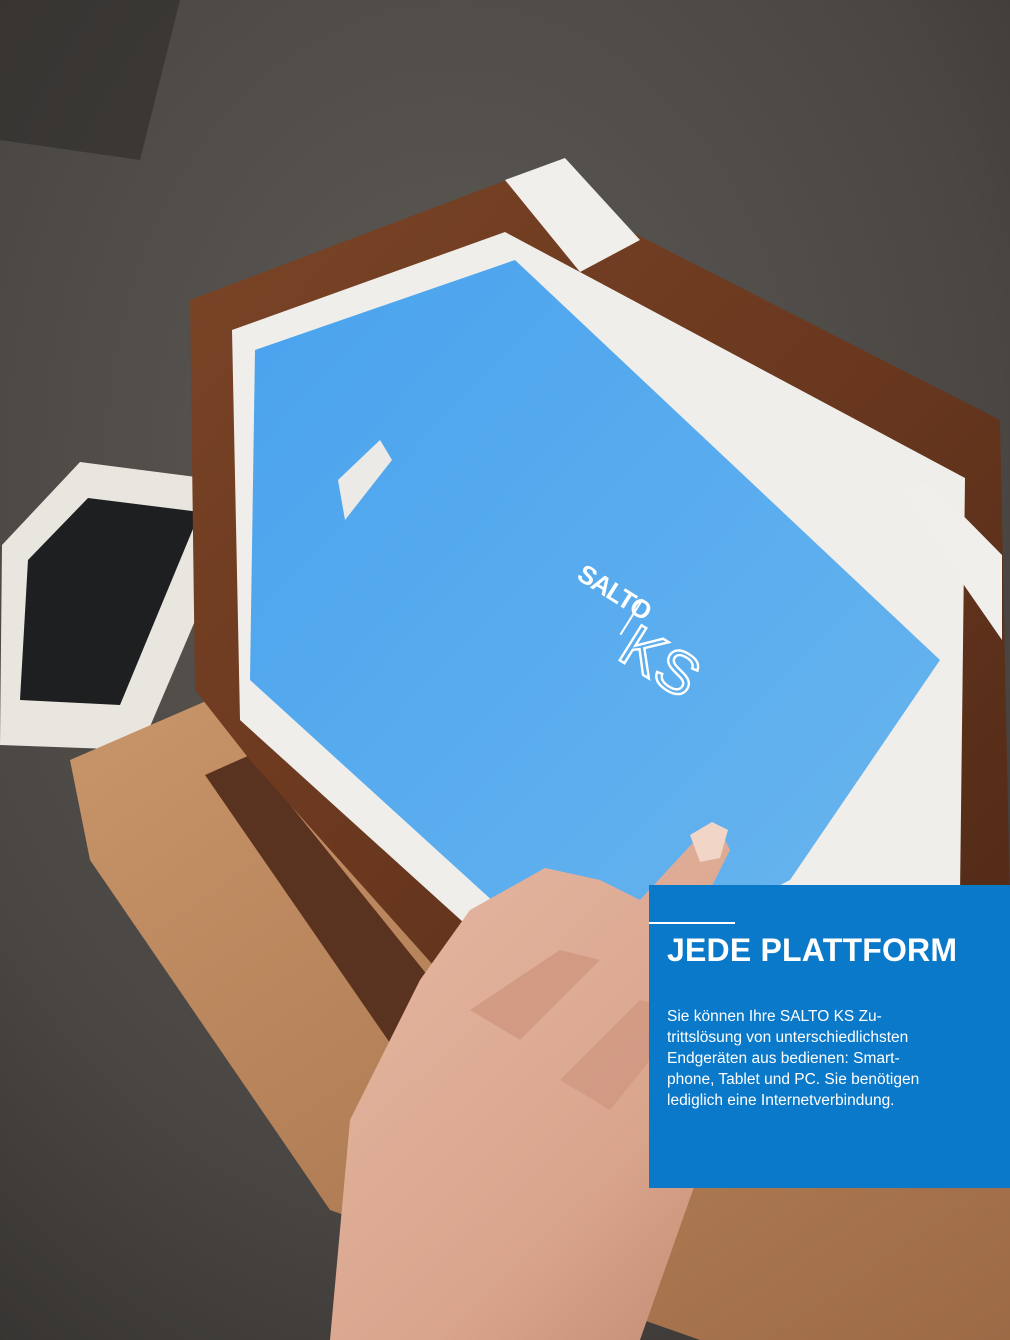  What do you see at coordinates (692, 923) in the screenshot?
I see `accent-line` at bounding box center [692, 923].